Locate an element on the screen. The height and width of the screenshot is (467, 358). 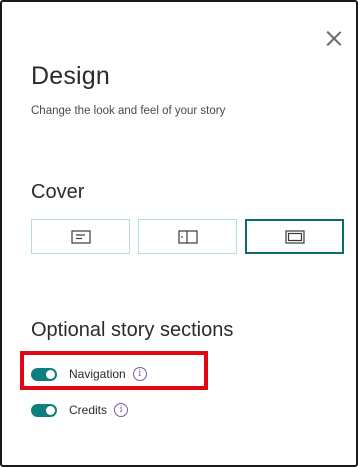
cover-options is located at coordinates (187, 236).